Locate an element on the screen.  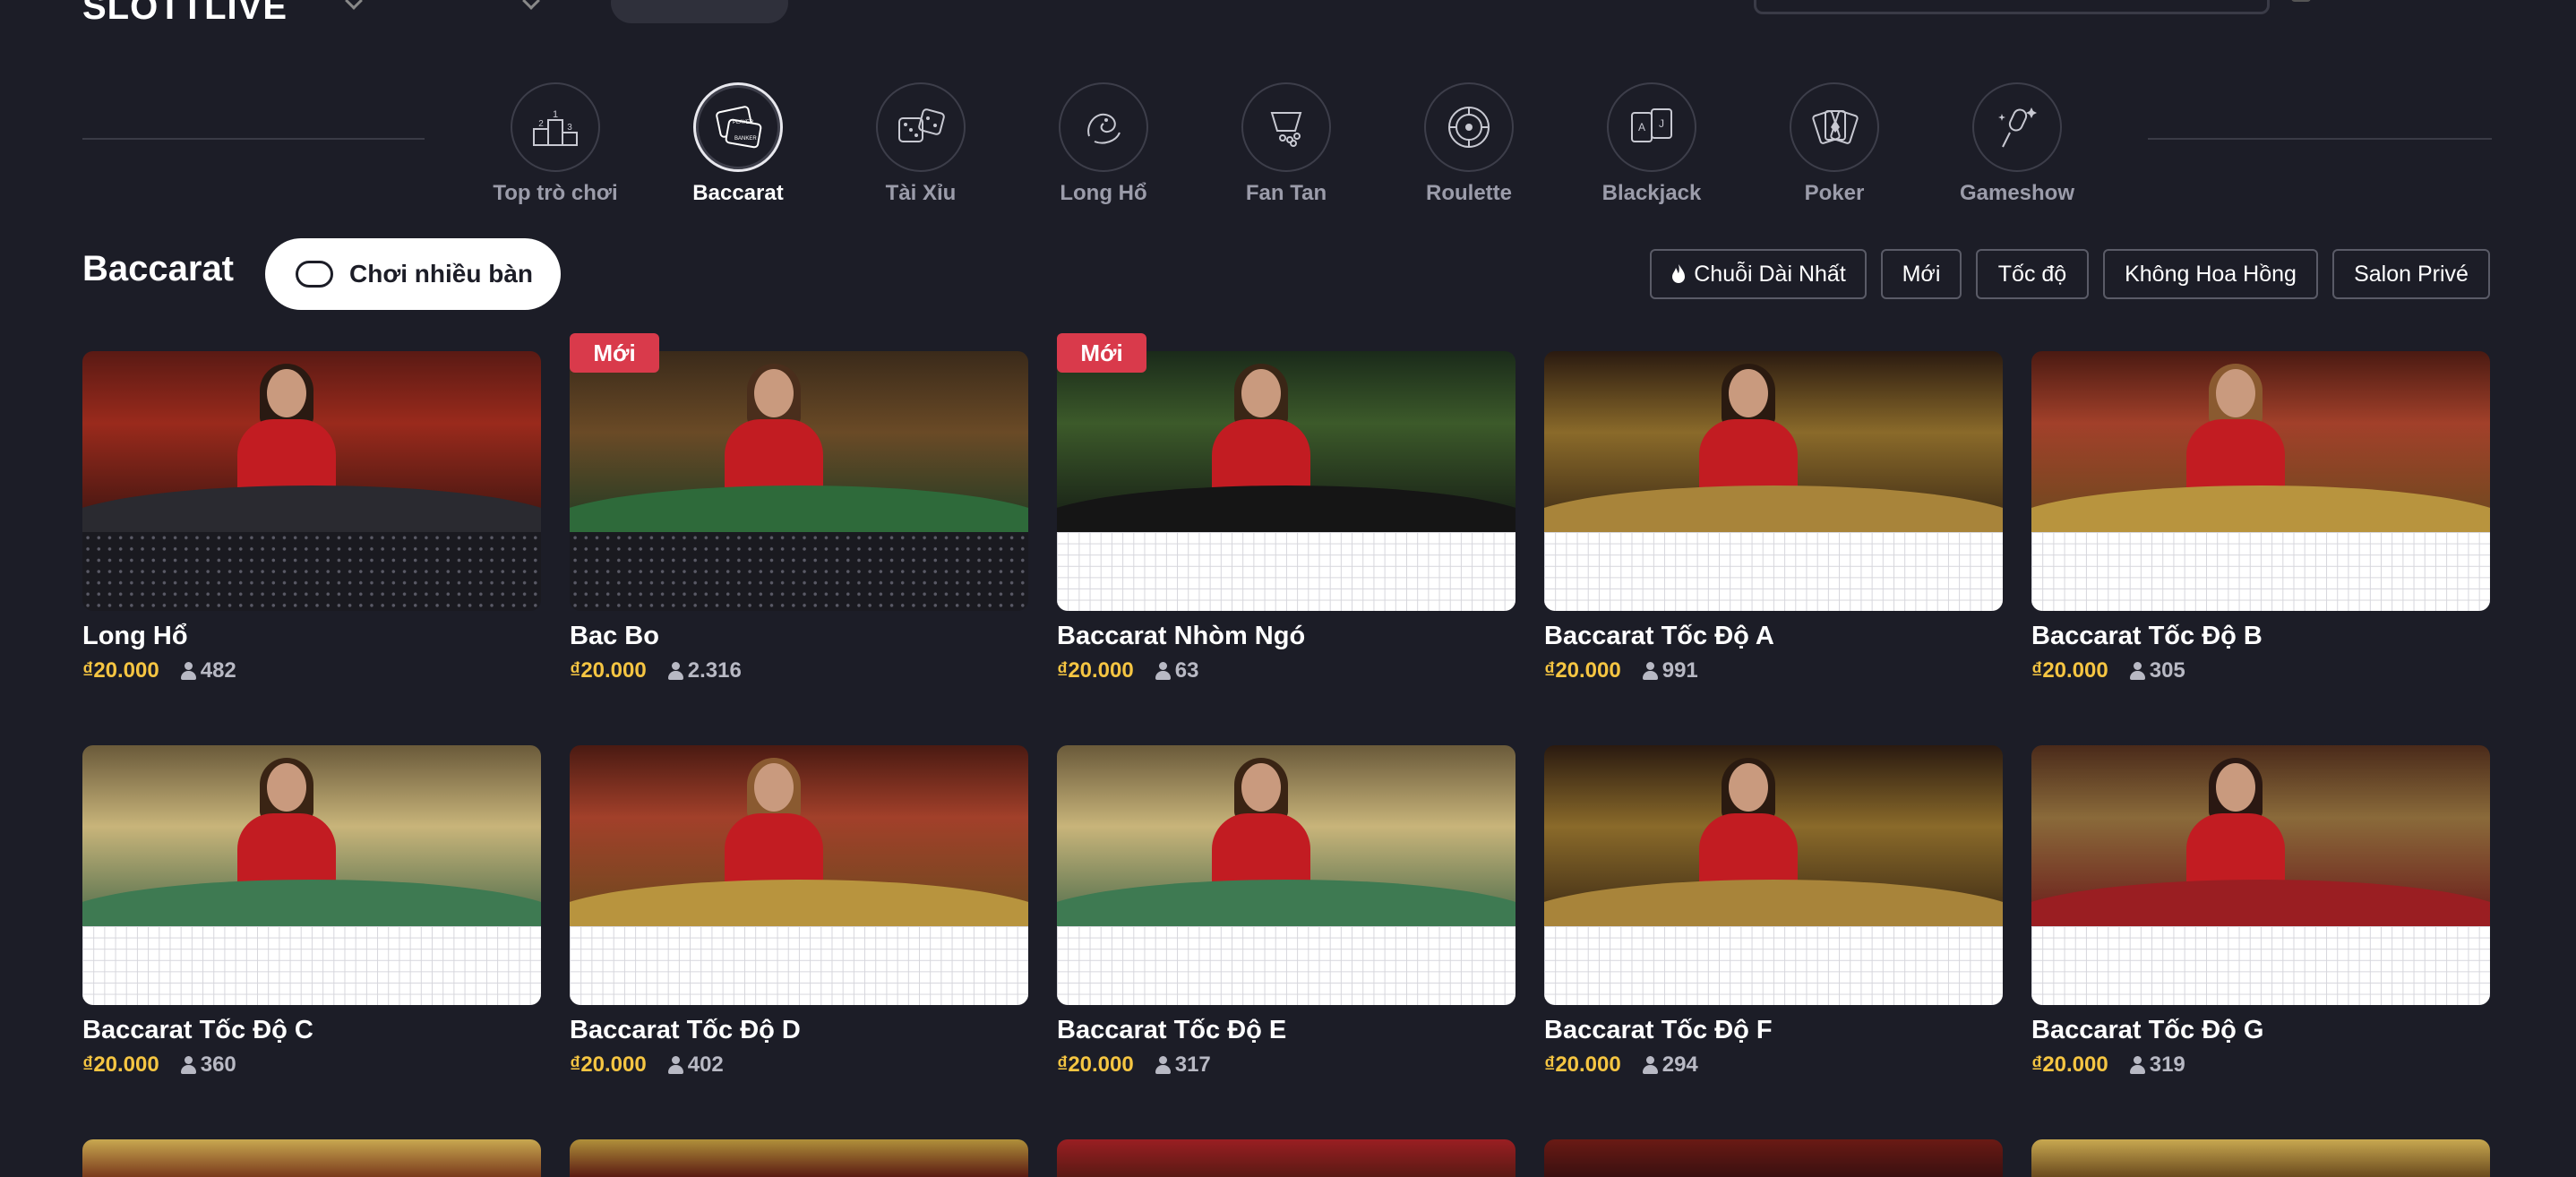
game-card: Baccarat Tốc Độ B ₫20.000 305 is located at coordinates (2260, 517).